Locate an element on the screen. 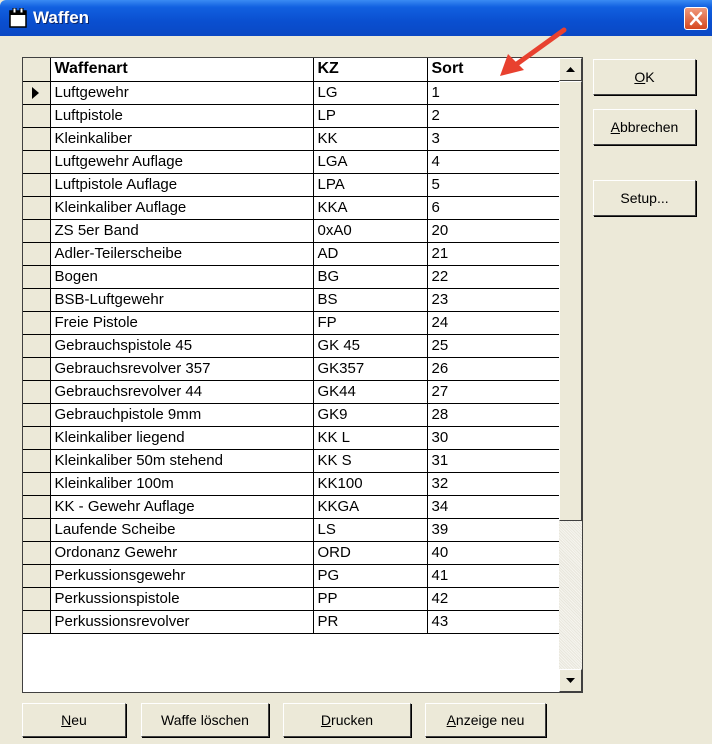 The image size is (712, 744). delete-weapon-button: Waffe löschen is located at coordinates (205, 720).